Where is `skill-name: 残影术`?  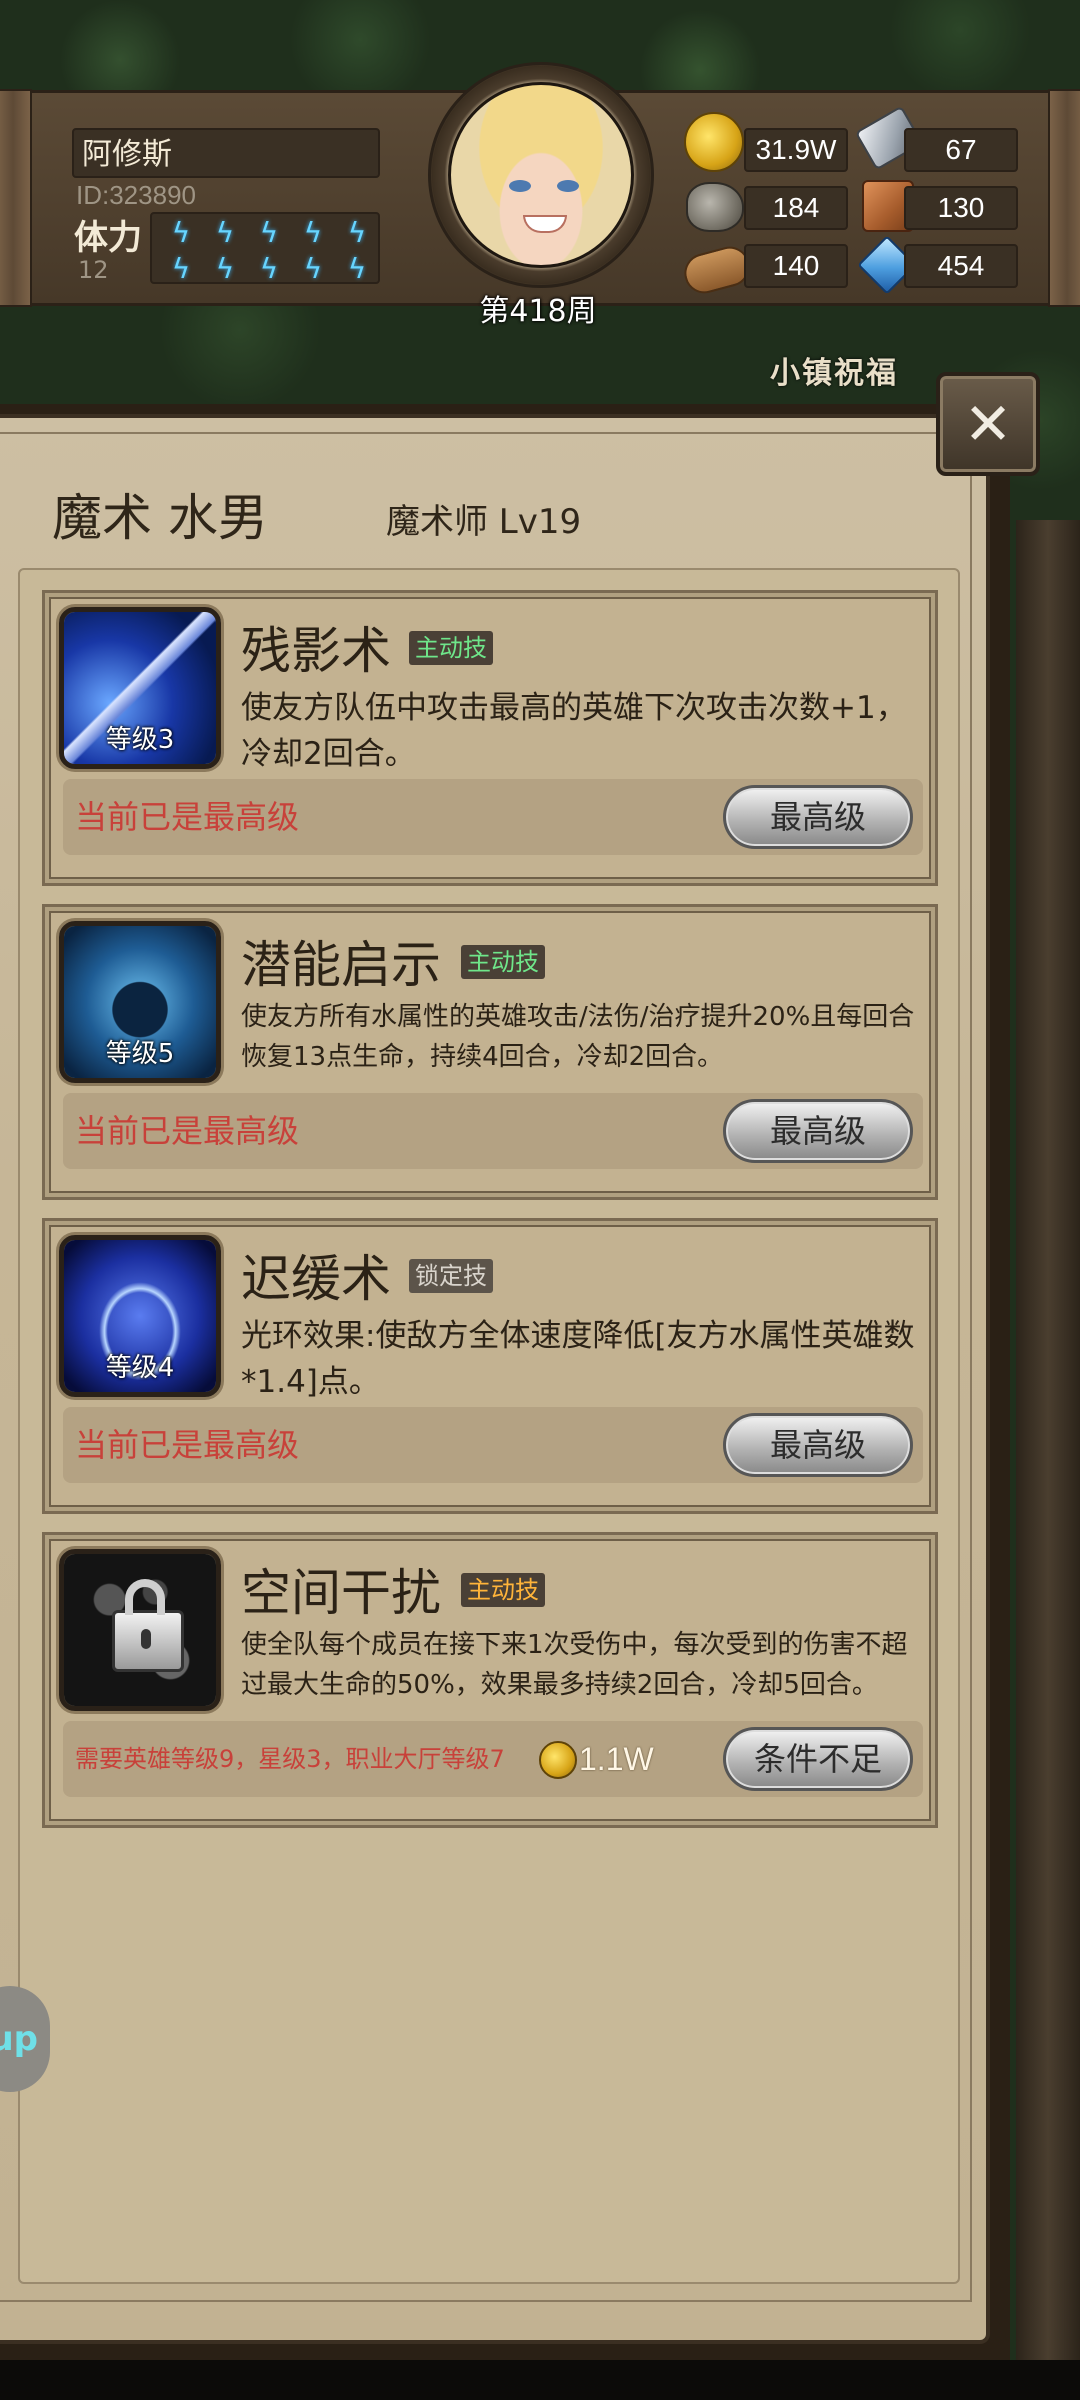
skill-name: 残影术 is located at coordinates (316, 651).